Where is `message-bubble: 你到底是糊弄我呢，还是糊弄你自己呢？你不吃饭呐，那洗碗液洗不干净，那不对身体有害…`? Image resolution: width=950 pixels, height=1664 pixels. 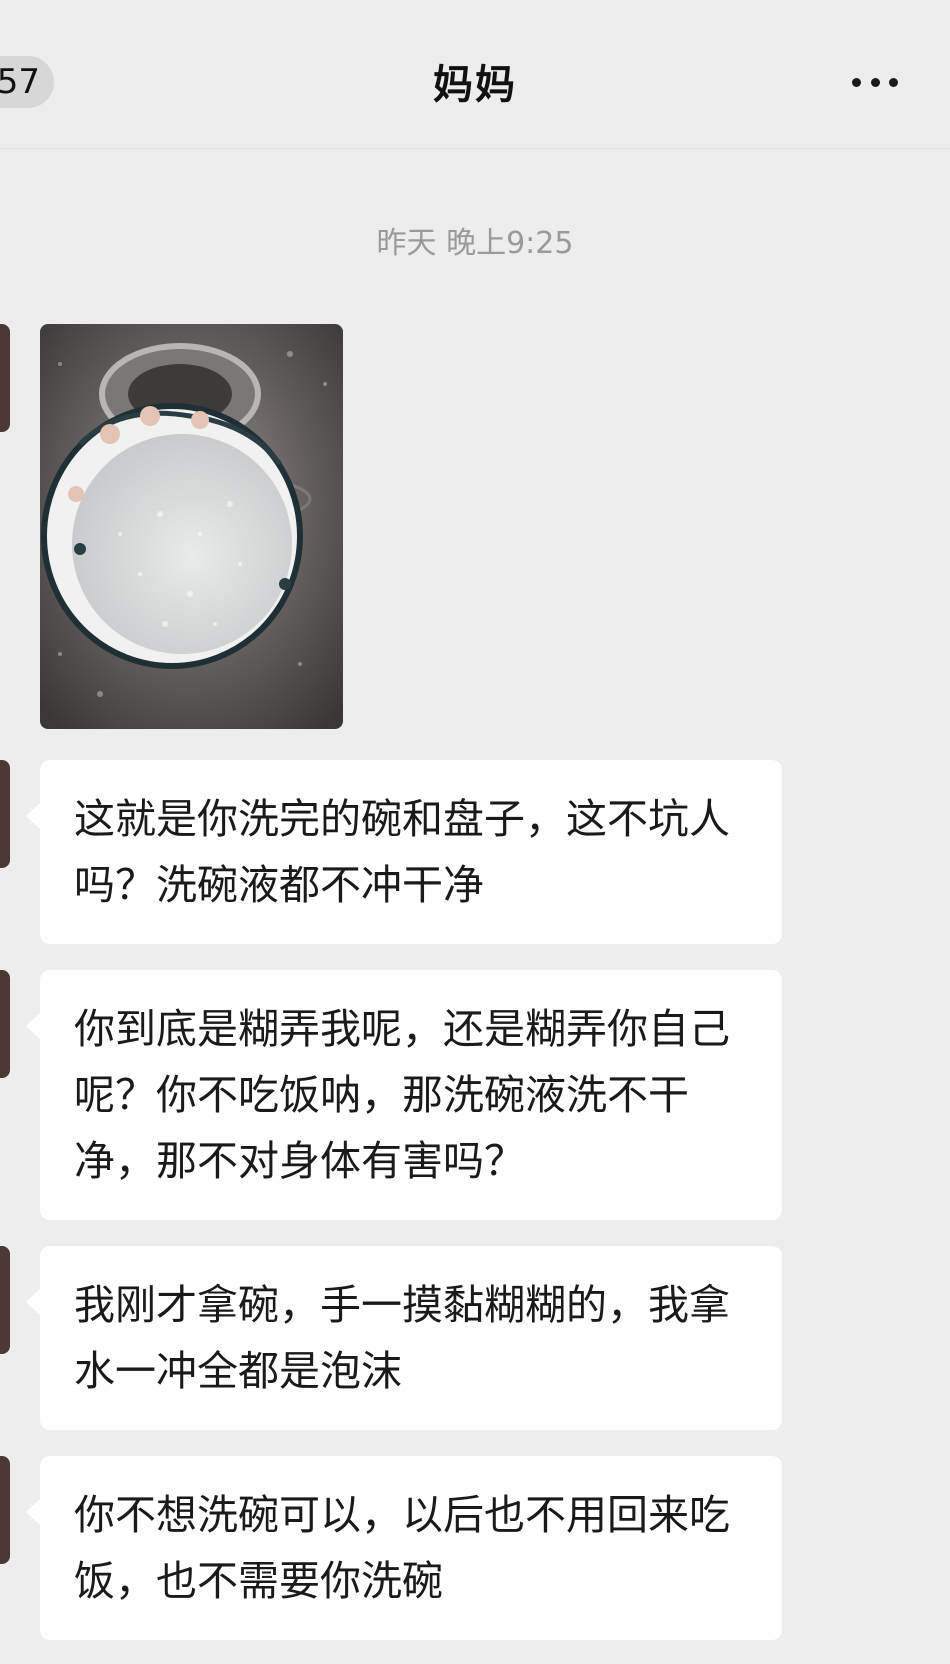 message-bubble: 你到底是糊弄我呢，还是糊弄你自己呢？你不吃饭呐，那洗碗液洗不干净，那不对身体有害… is located at coordinates (404, 1095).